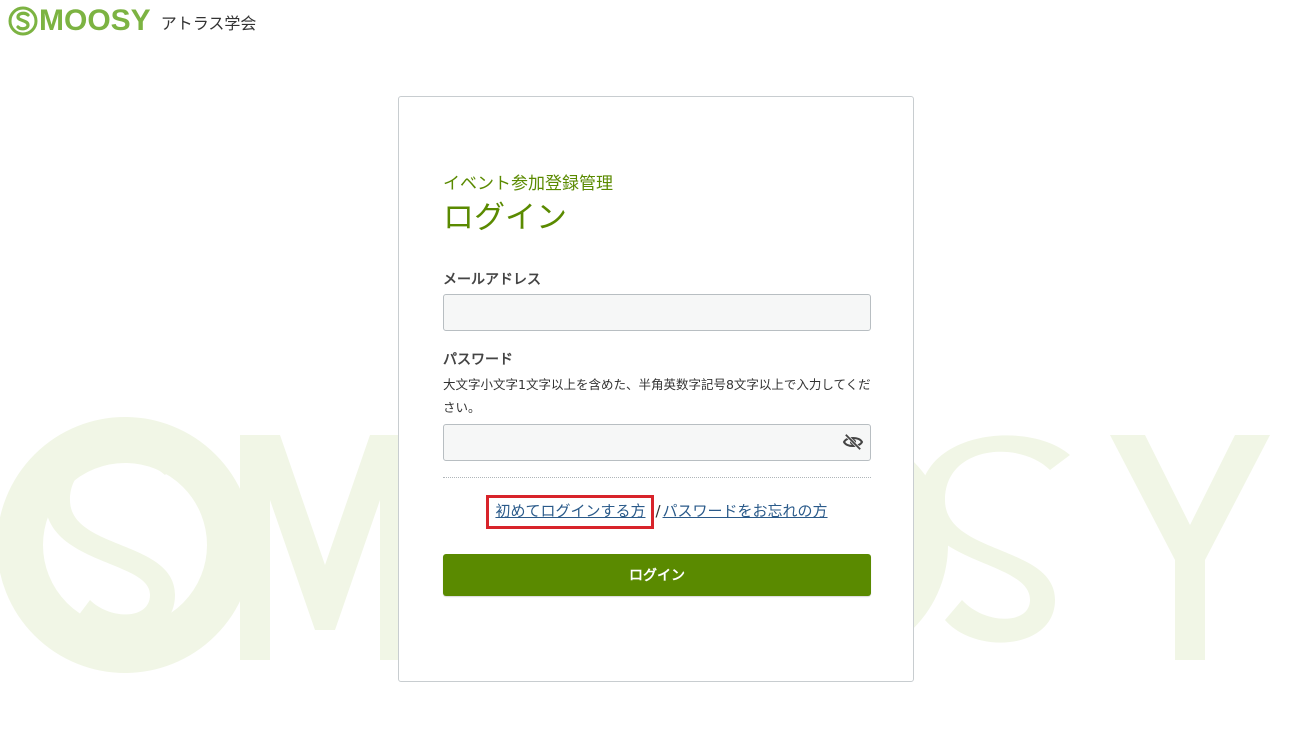 The height and width of the screenshot is (749, 1316). What do you see at coordinates (478, 360) in the screenshot?
I see `password-label: パスワード` at bounding box center [478, 360].